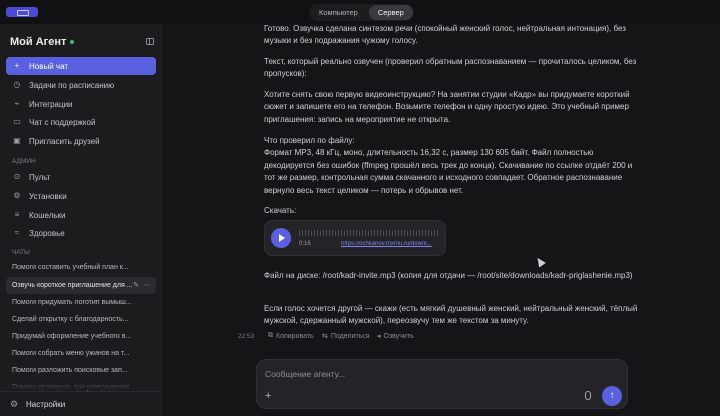 The image size is (720, 416). What do you see at coordinates (17, 103) in the screenshot?
I see `plug-icon: ⌁` at bounding box center [17, 103].